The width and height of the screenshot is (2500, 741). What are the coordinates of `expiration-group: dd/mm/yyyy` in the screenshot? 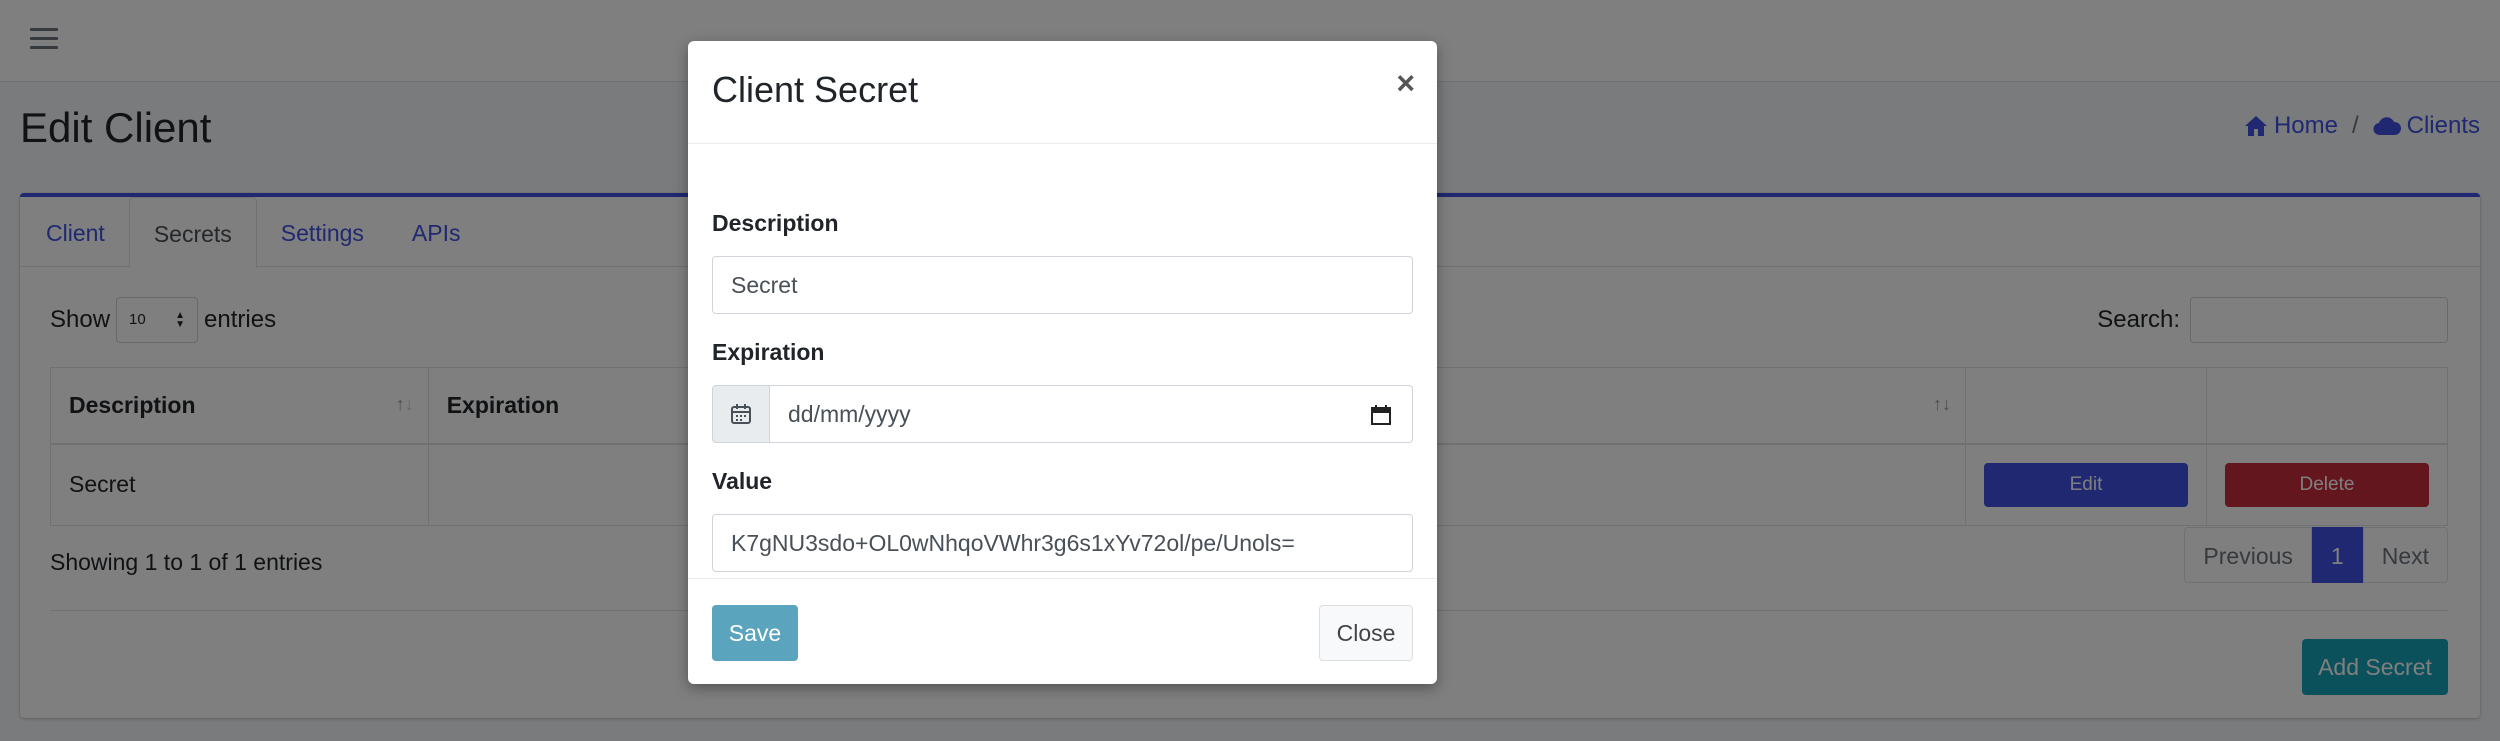 It's located at (1062, 414).